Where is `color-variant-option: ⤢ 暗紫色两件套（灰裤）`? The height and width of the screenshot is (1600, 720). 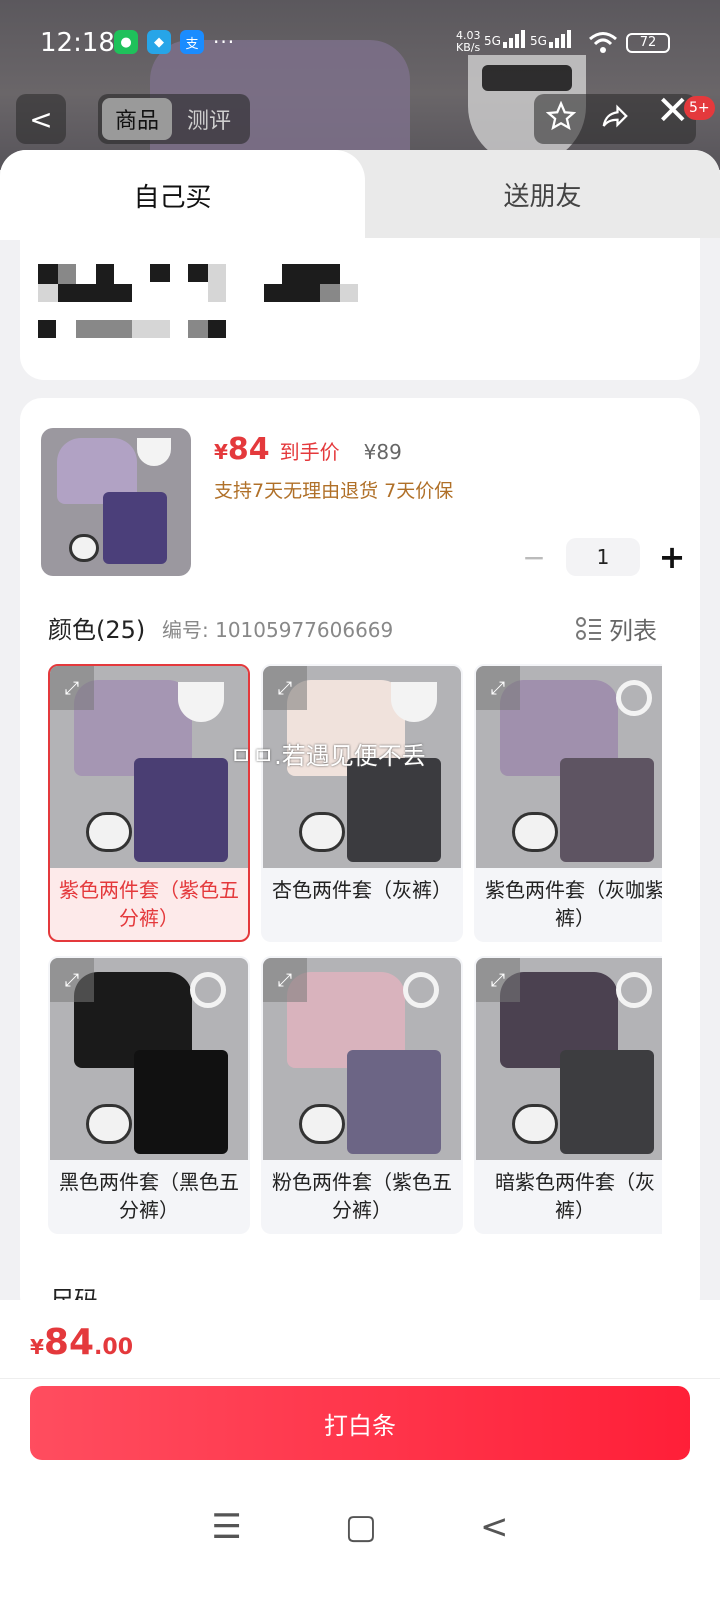 color-variant-option: ⤢ 暗紫色两件套（灰裤） is located at coordinates (568, 1095).